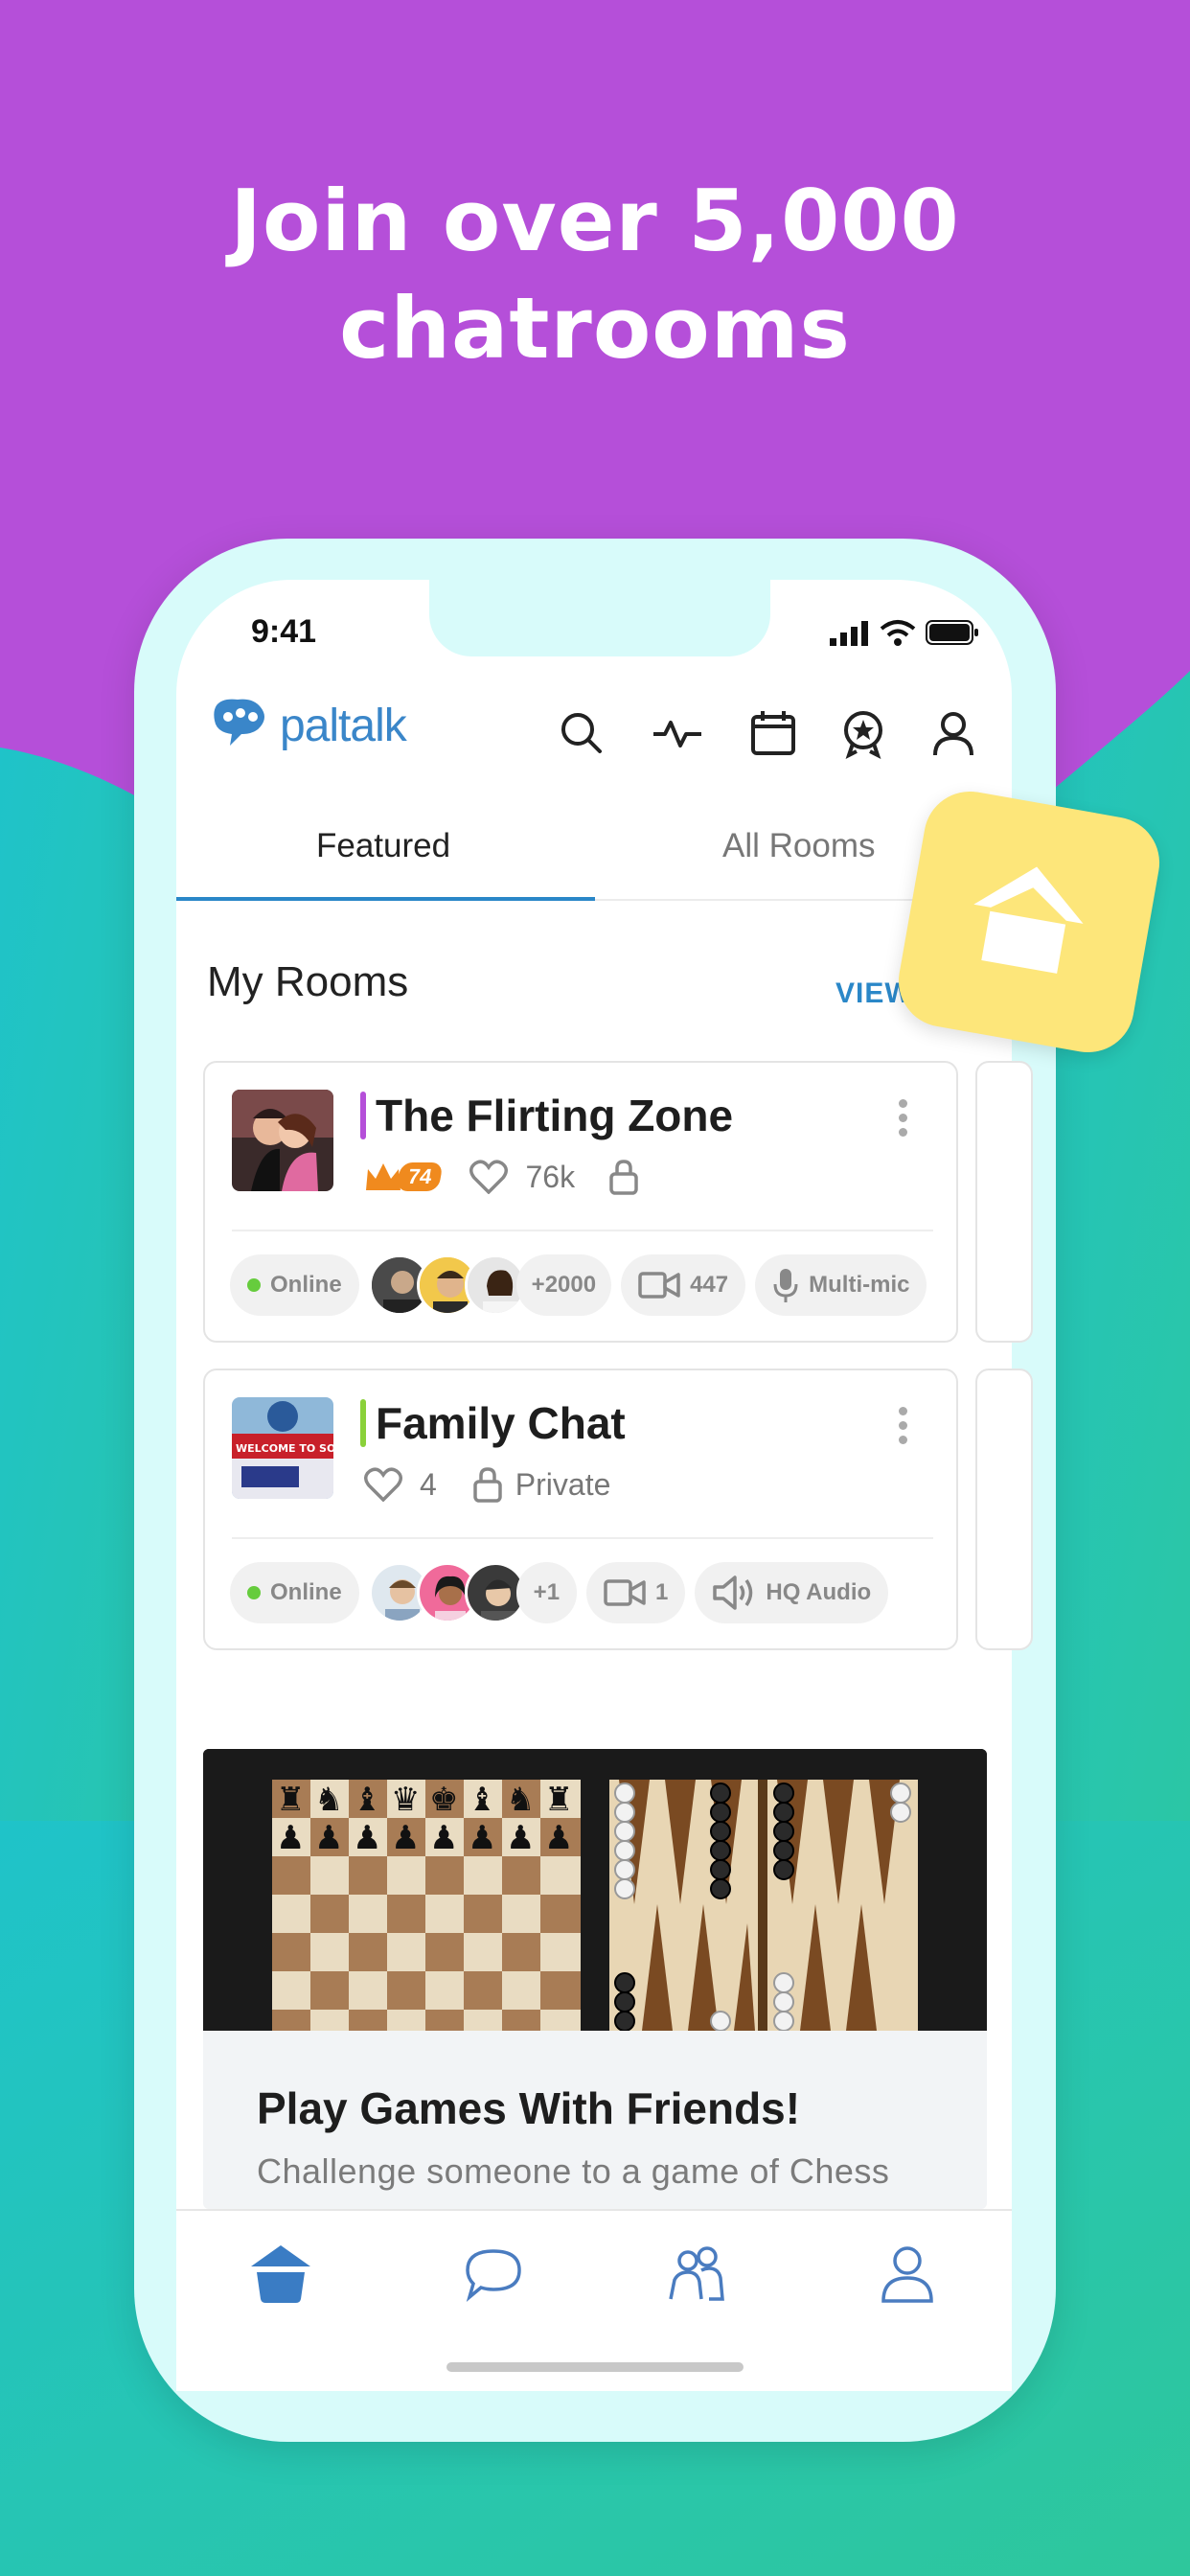 This screenshot has width=1190, height=2576. I want to click on thumb-sign-text: WELCOME TO SOLLEY'S FA, so click(285, 1448).